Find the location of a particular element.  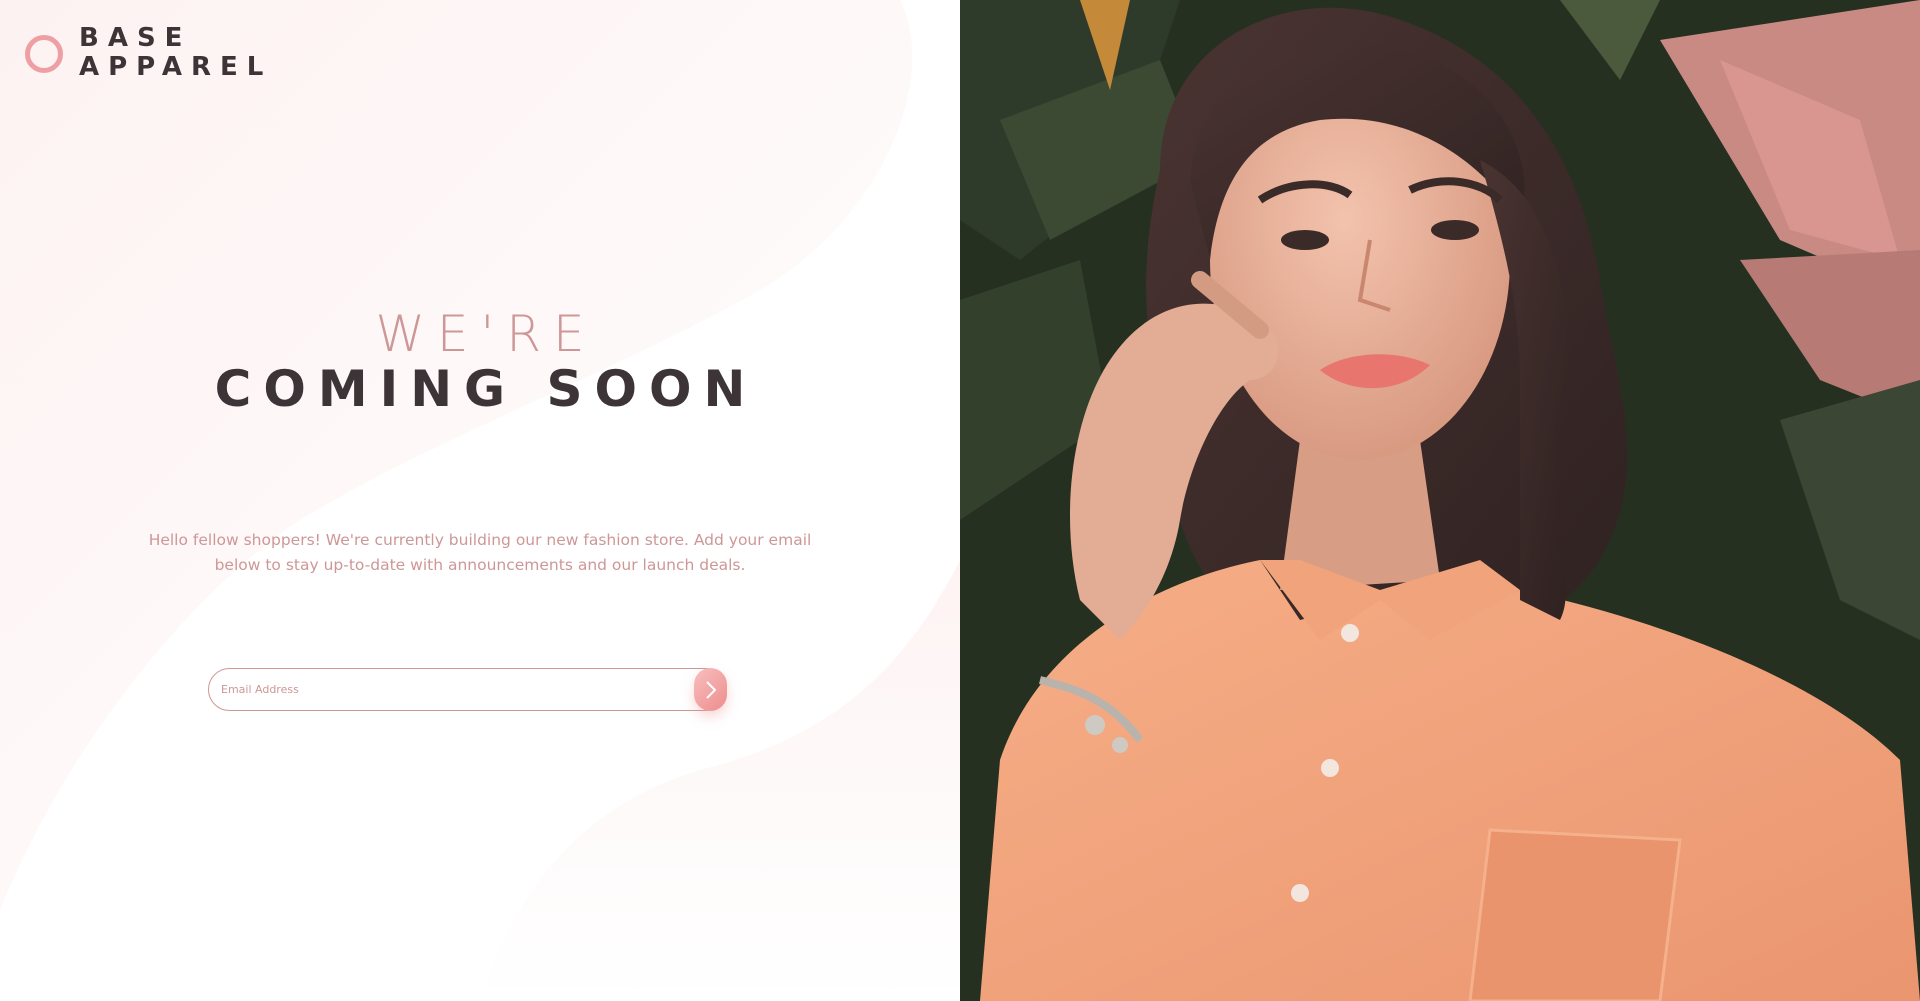

page-title: WE'RE COMING SOON is located at coordinates (480, 362).